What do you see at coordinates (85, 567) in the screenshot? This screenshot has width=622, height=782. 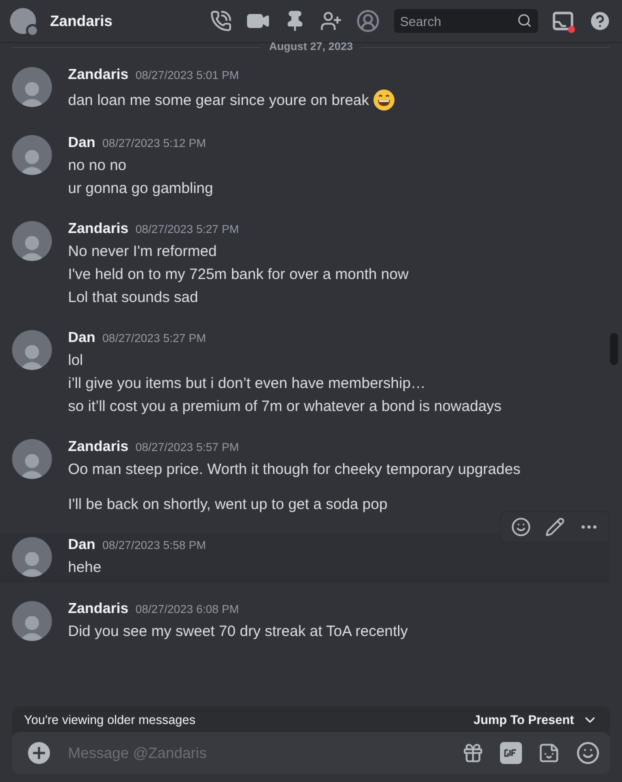 I see `message-text: hehe` at bounding box center [85, 567].